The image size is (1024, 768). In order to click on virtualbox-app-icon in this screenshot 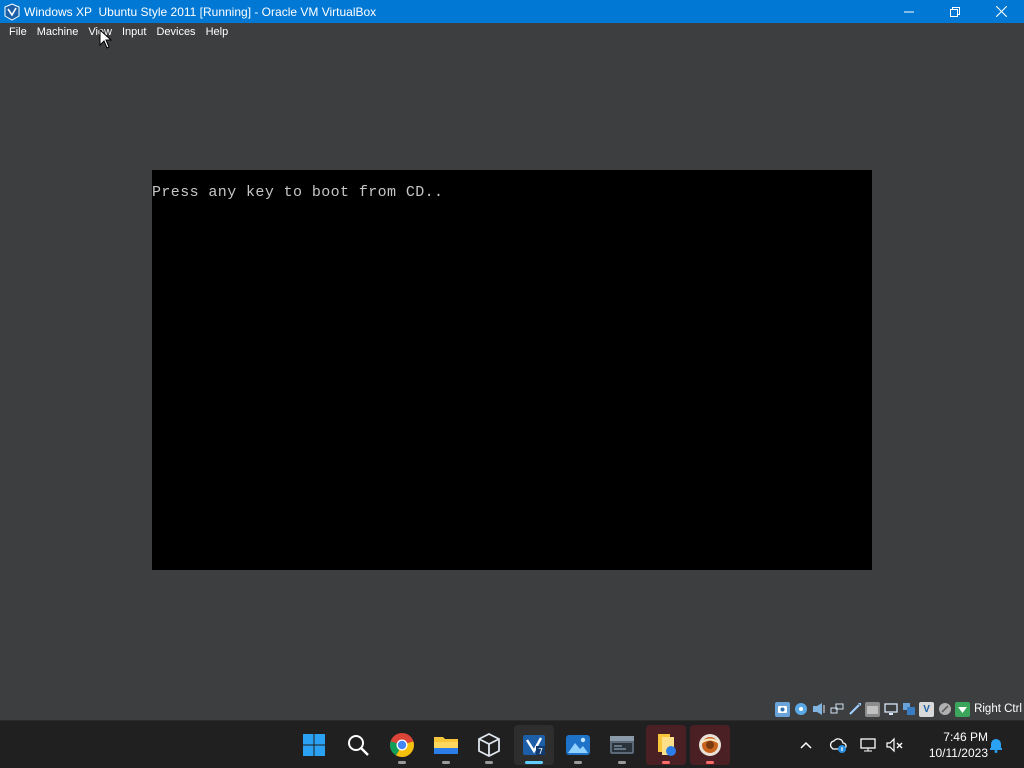, I will do `click(12, 11)`.